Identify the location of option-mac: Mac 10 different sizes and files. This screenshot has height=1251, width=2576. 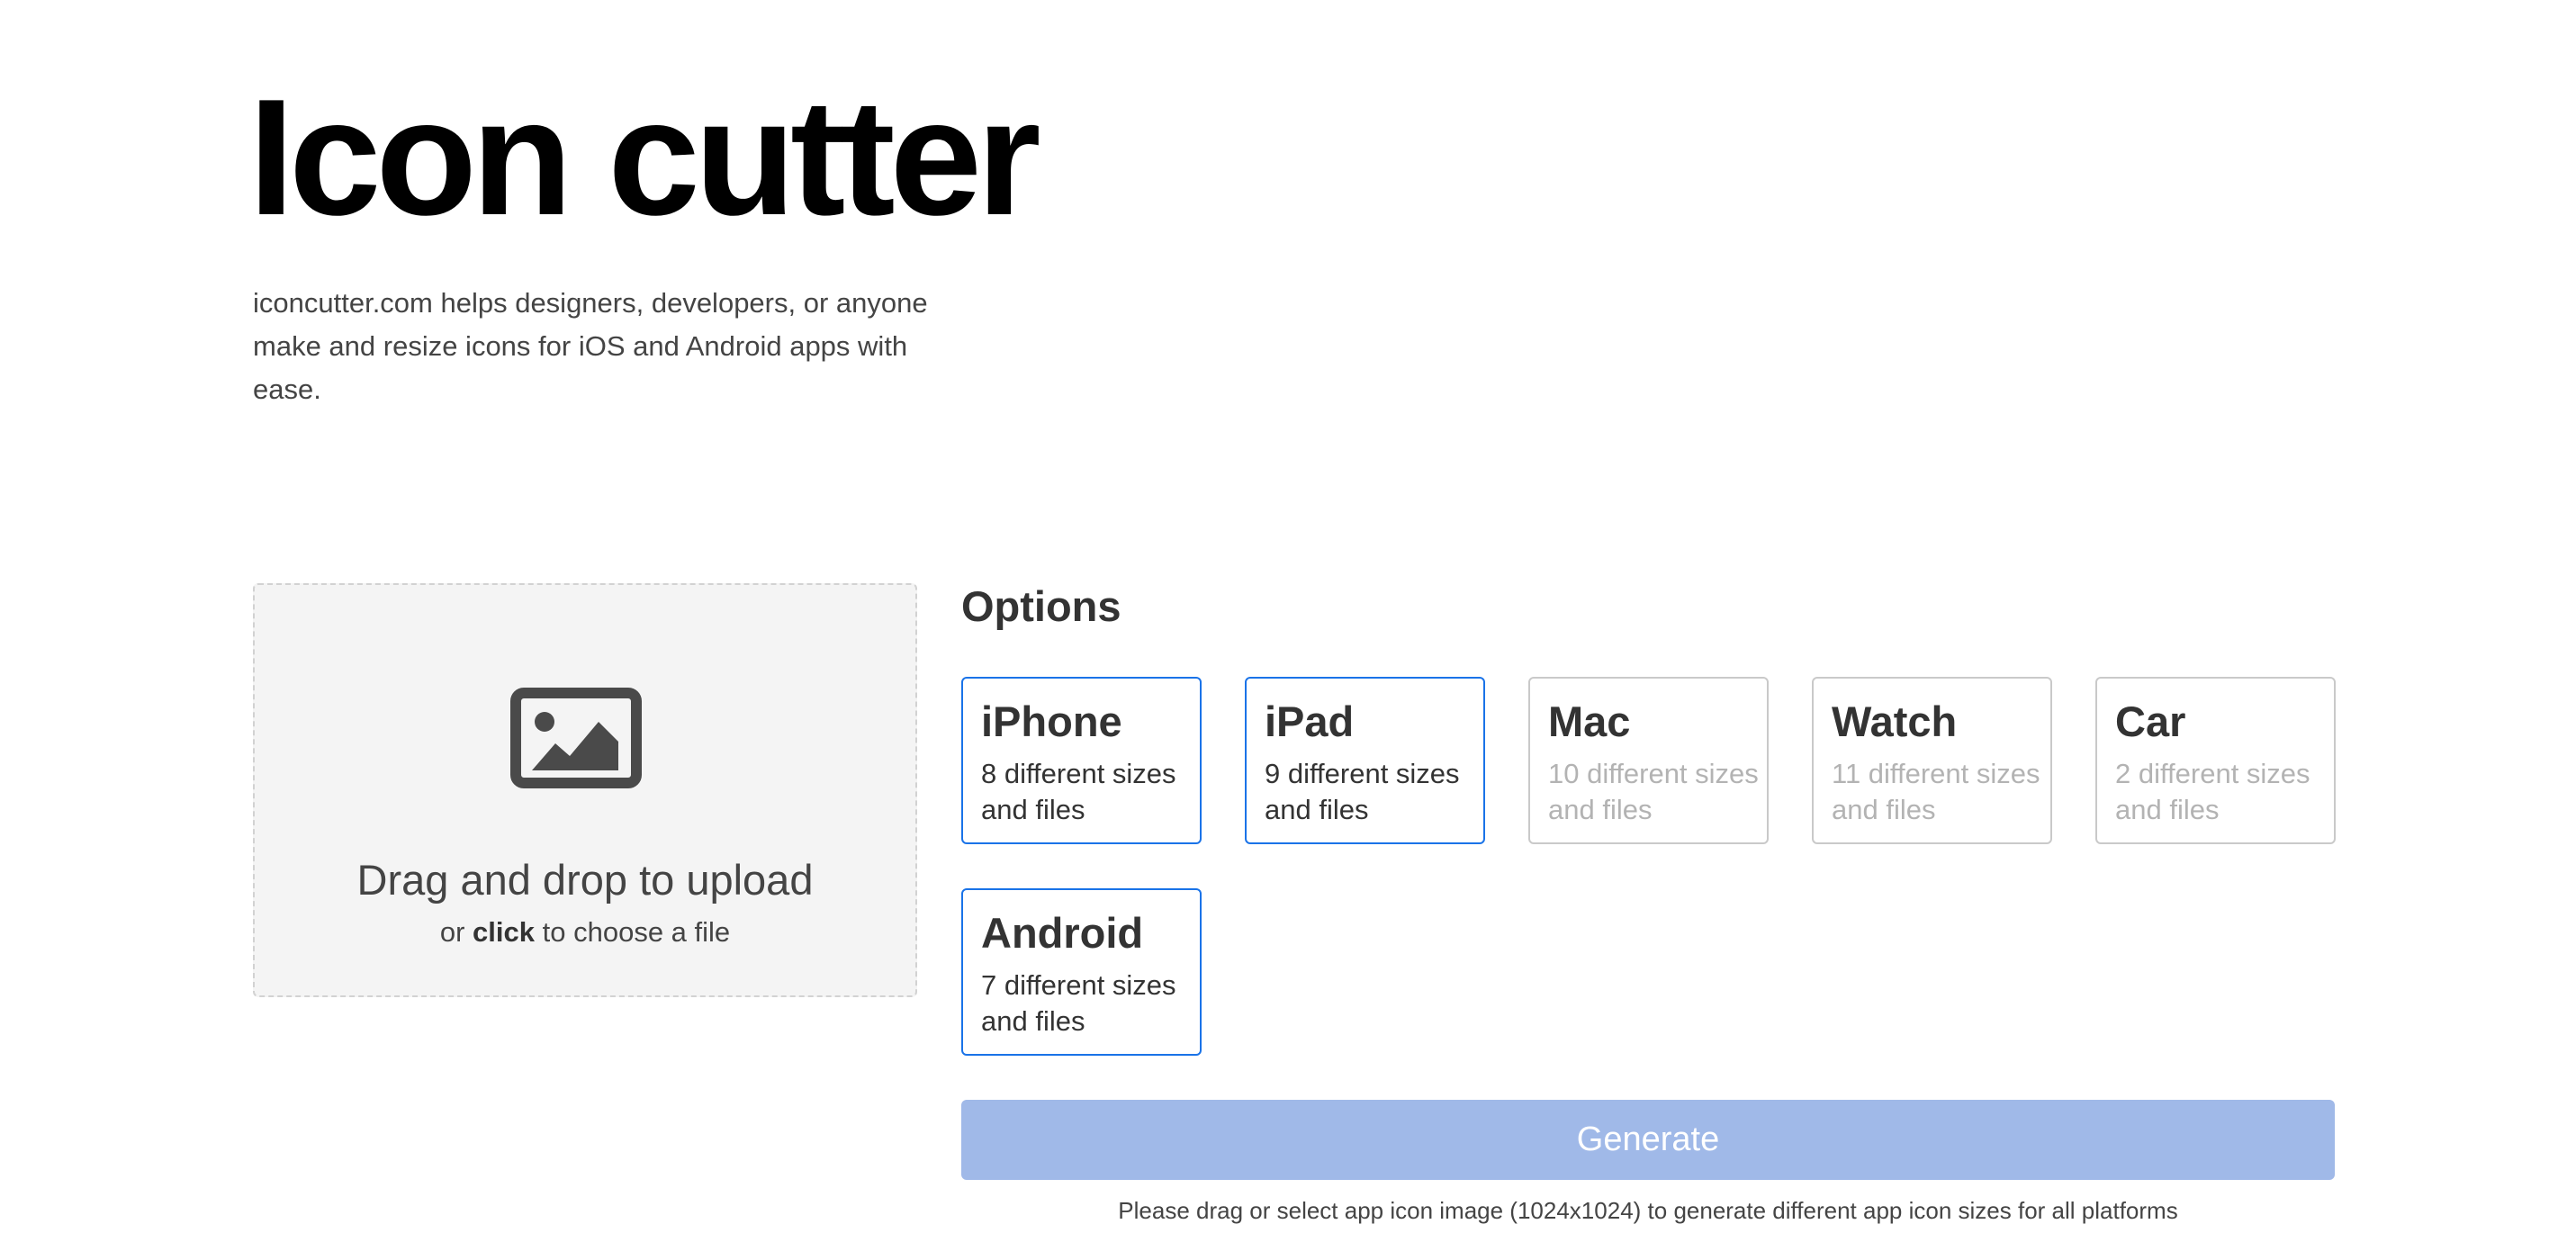
(1648, 760).